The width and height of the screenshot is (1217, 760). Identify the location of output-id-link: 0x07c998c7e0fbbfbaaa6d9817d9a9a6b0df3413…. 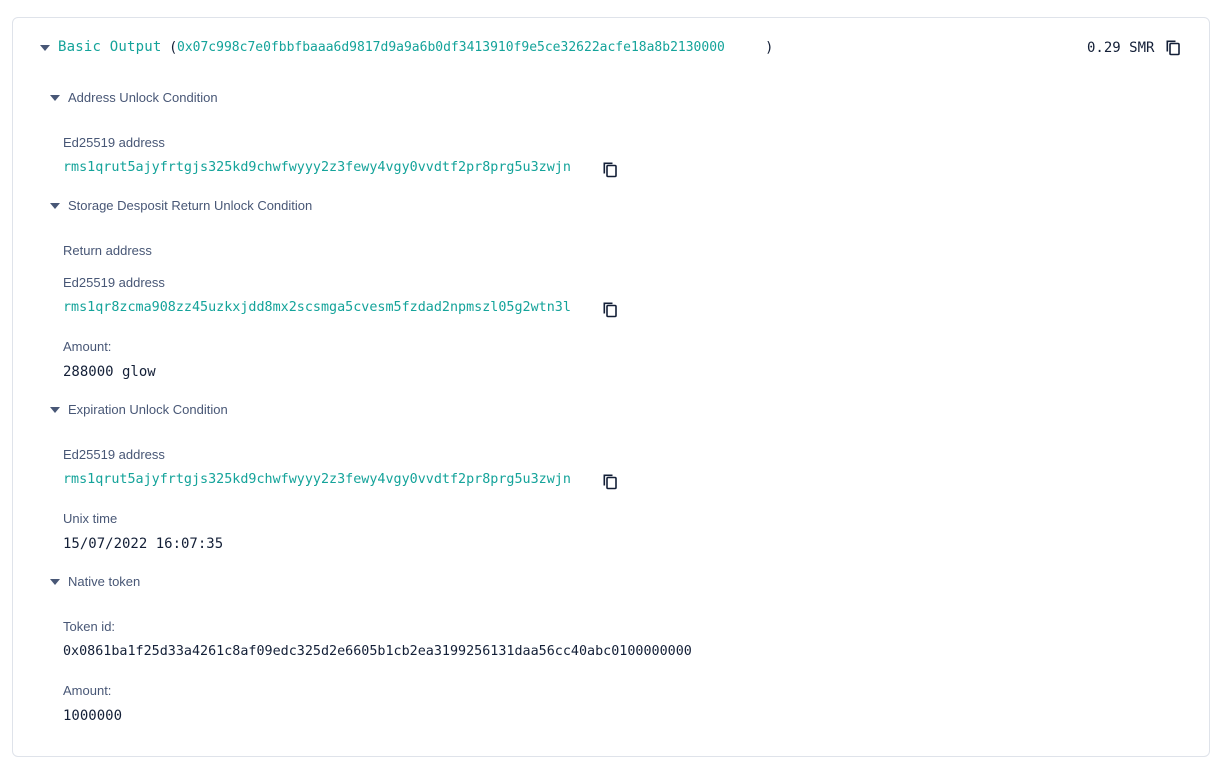
(451, 47).